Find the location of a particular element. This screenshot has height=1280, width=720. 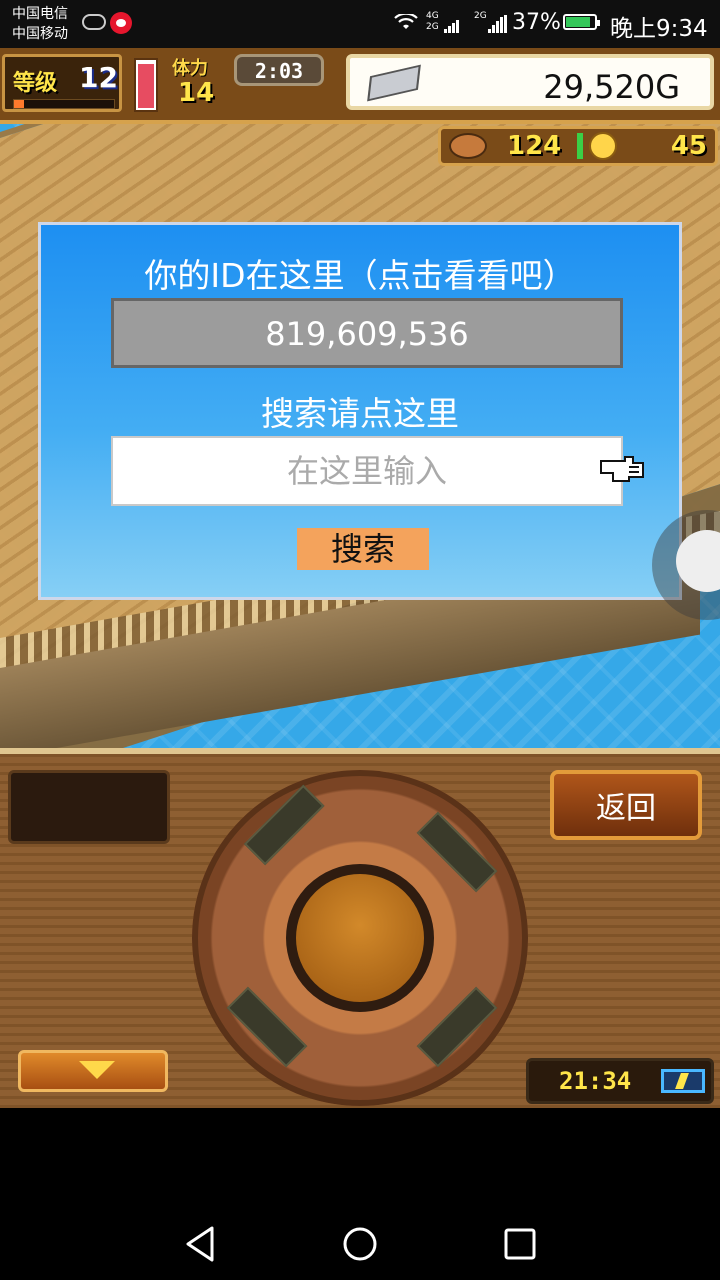

level-progress-fill is located at coordinates (19, 104).